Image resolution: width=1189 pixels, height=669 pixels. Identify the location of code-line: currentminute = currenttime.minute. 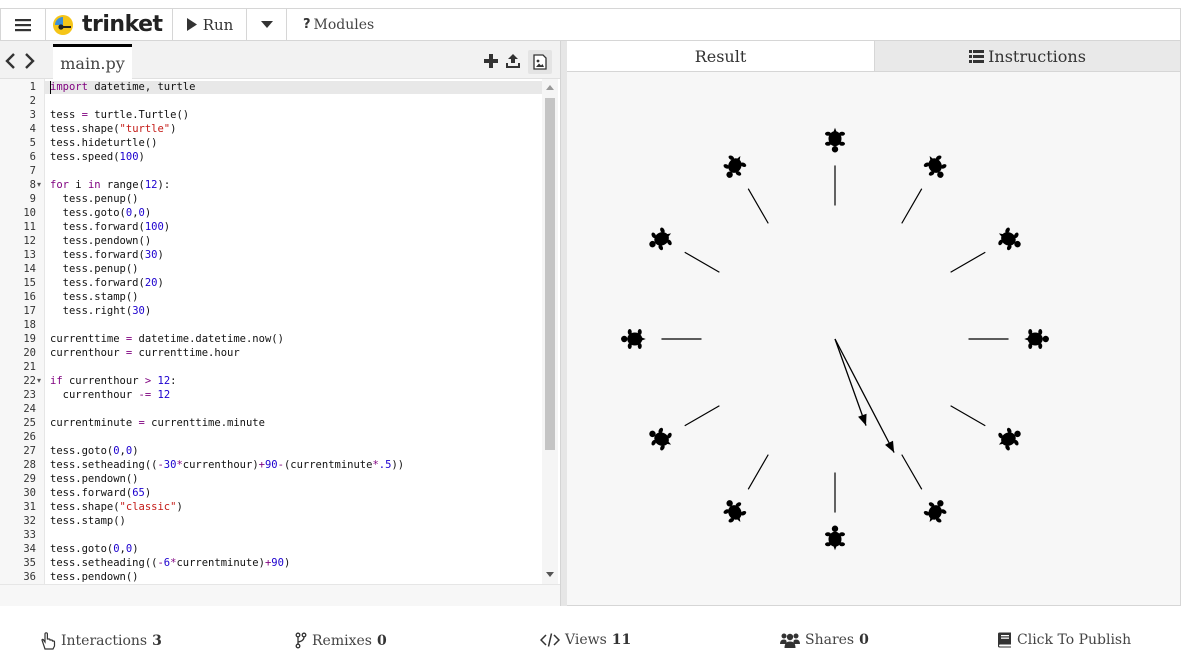
(157, 423).